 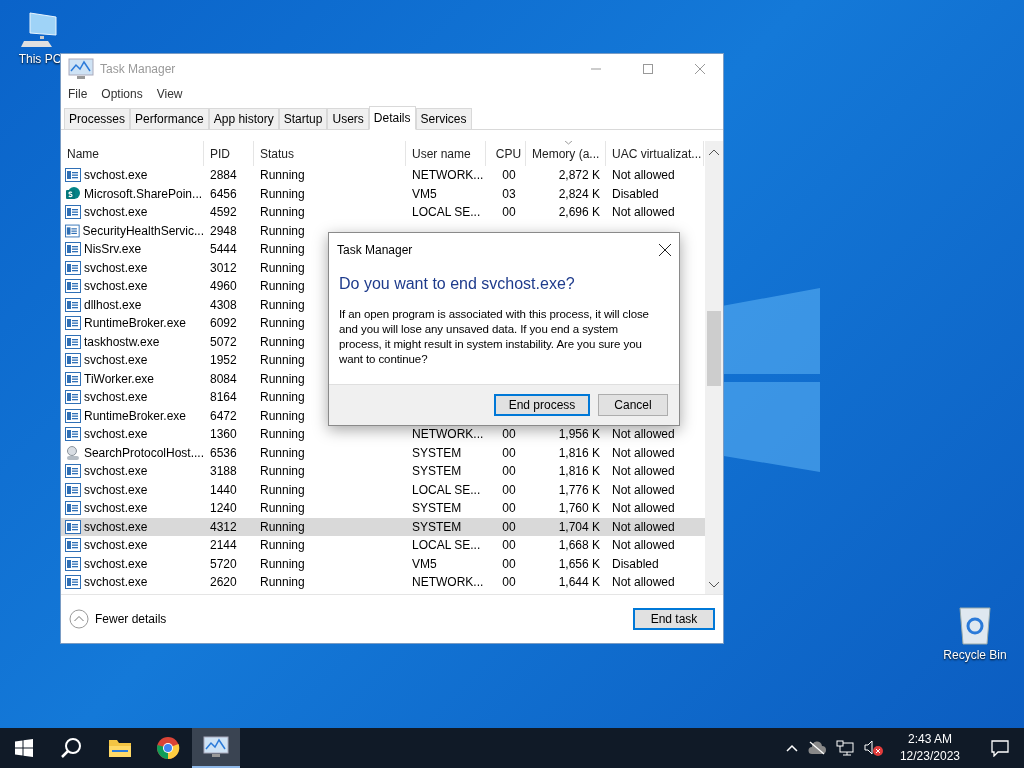 I want to click on network-icon, so click(x=844, y=748).